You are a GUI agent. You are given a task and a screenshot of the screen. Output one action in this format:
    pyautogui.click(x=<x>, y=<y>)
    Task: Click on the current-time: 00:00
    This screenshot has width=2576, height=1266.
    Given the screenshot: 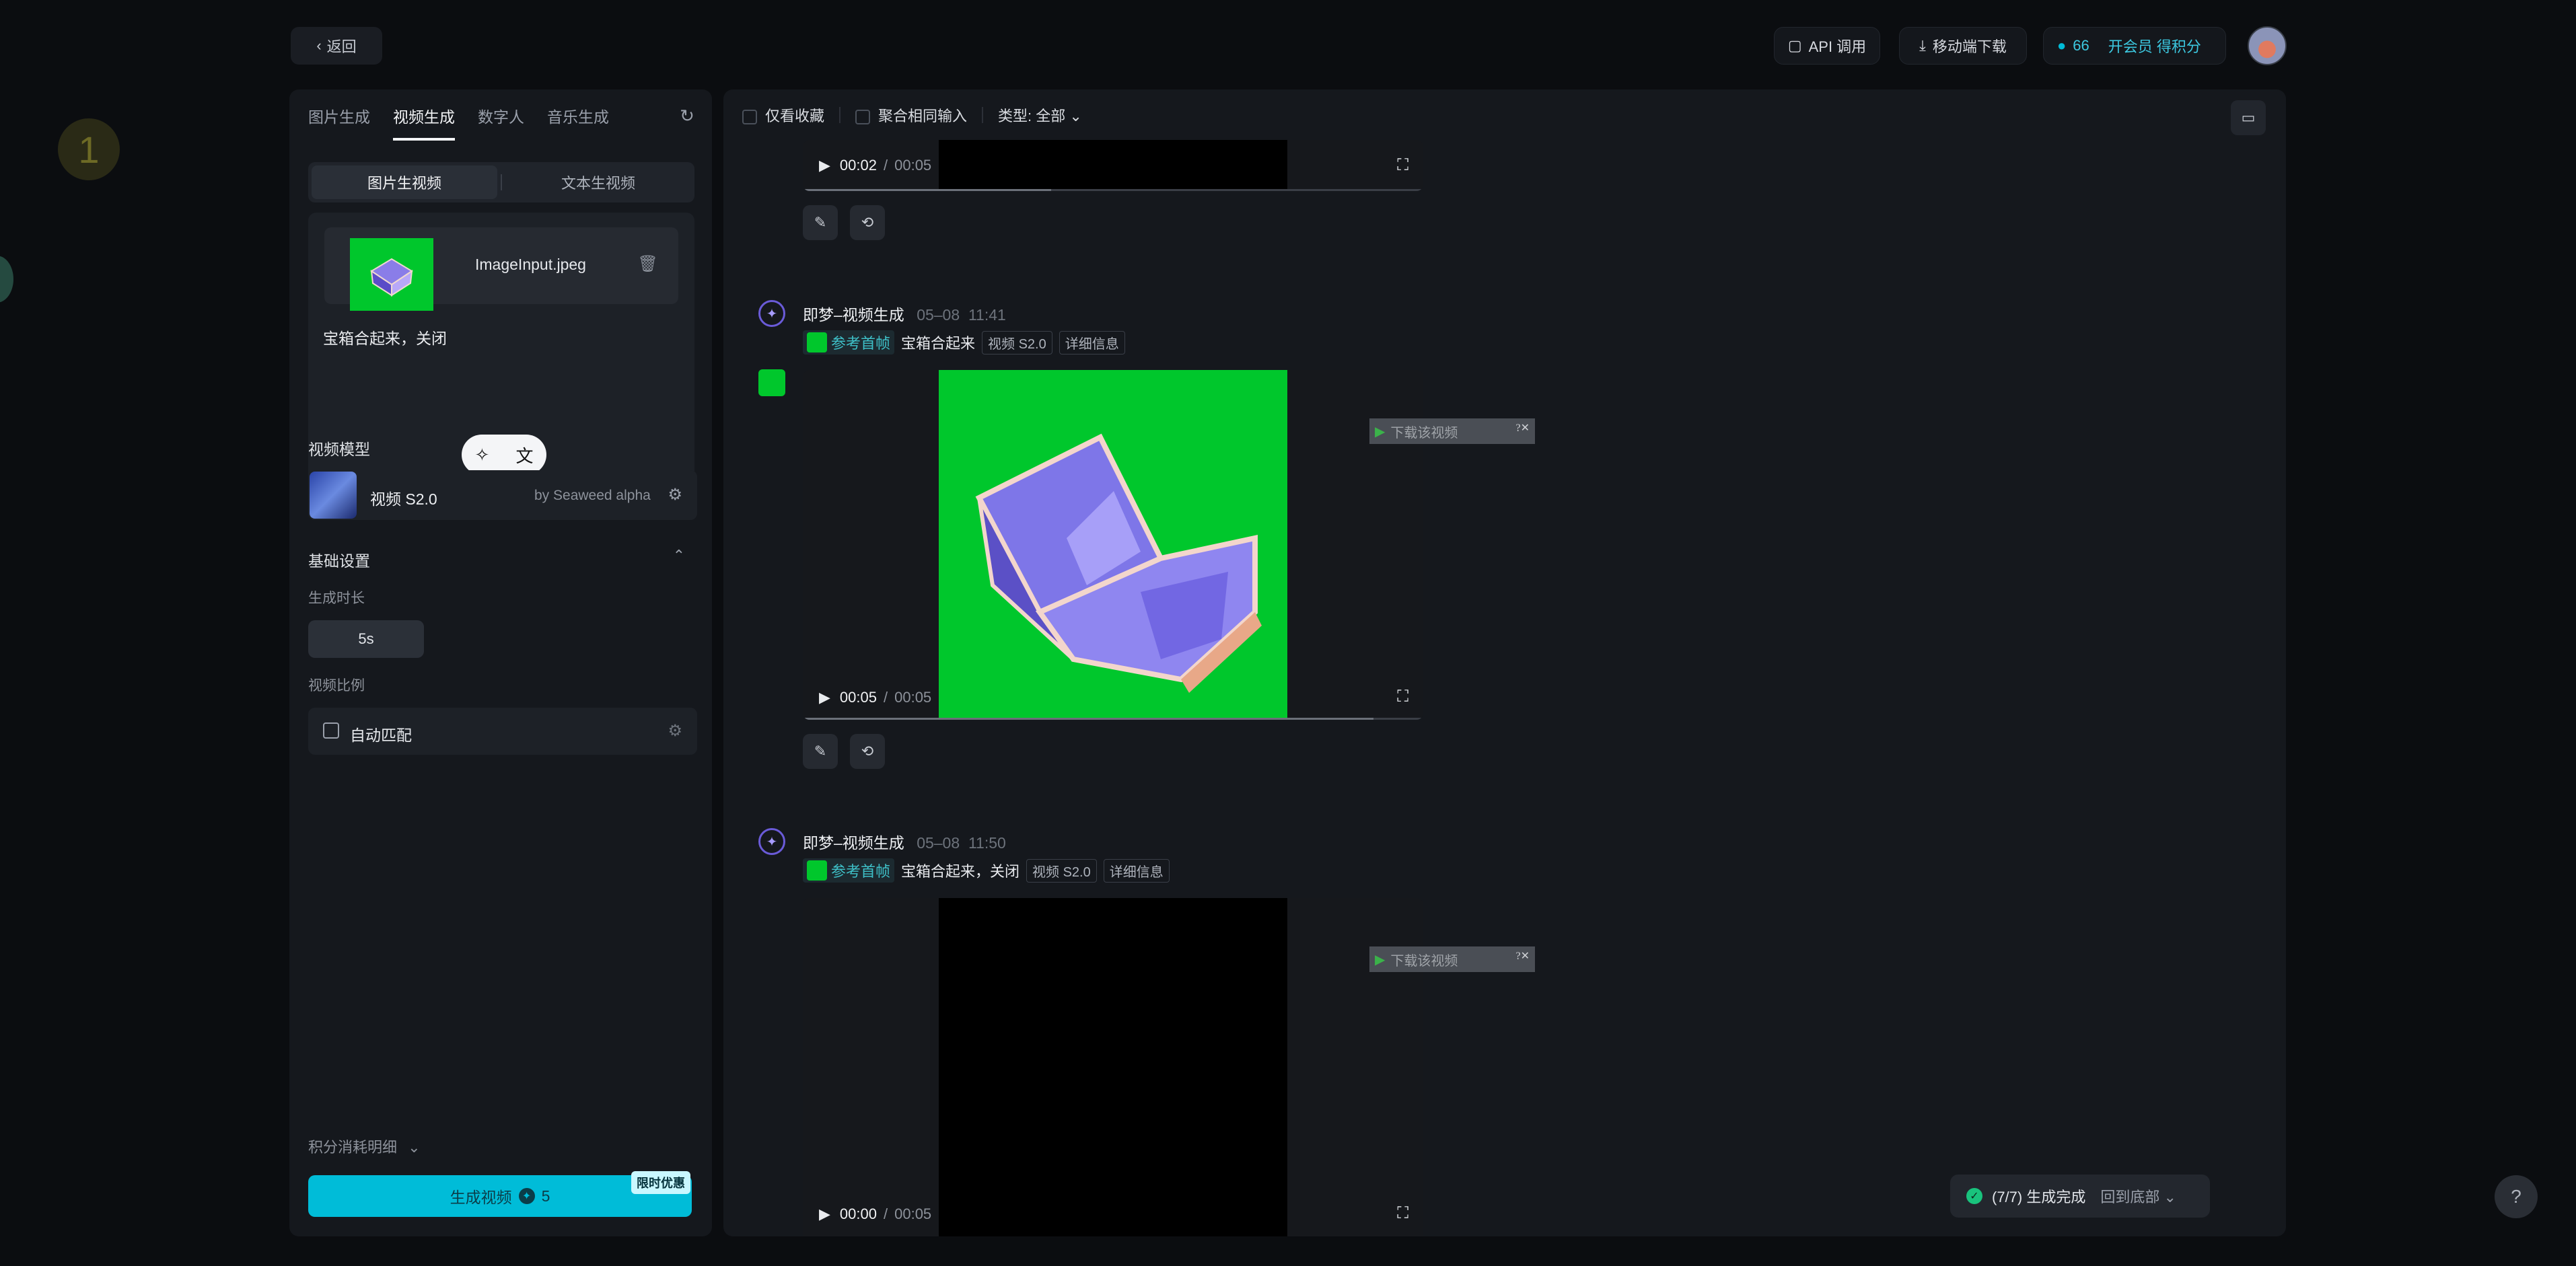 What is the action you would take?
    pyautogui.click(x=858, y=1213)
    